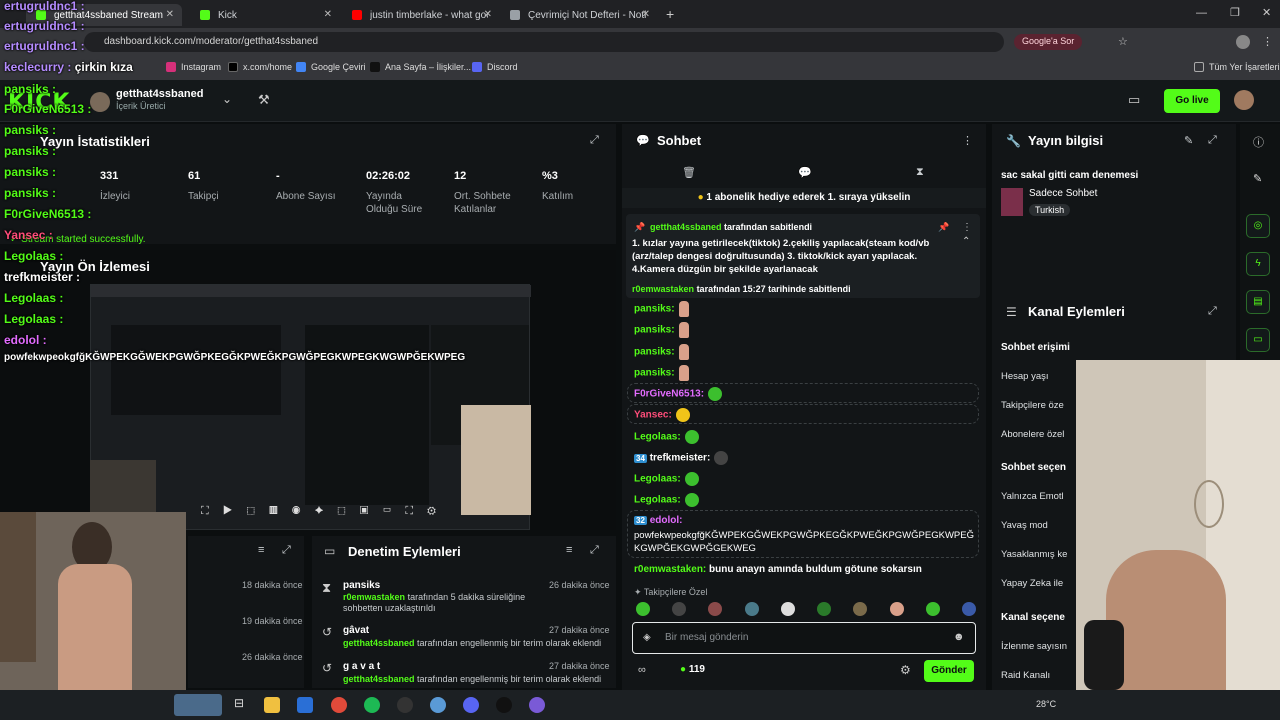 Image resolution: width=1280 pixels, height=720 pixels. What do you see at coordinates (265, 15) in the screenshot?
I see `tab-kick: Kick ✕` at bounding box center [265, 15].